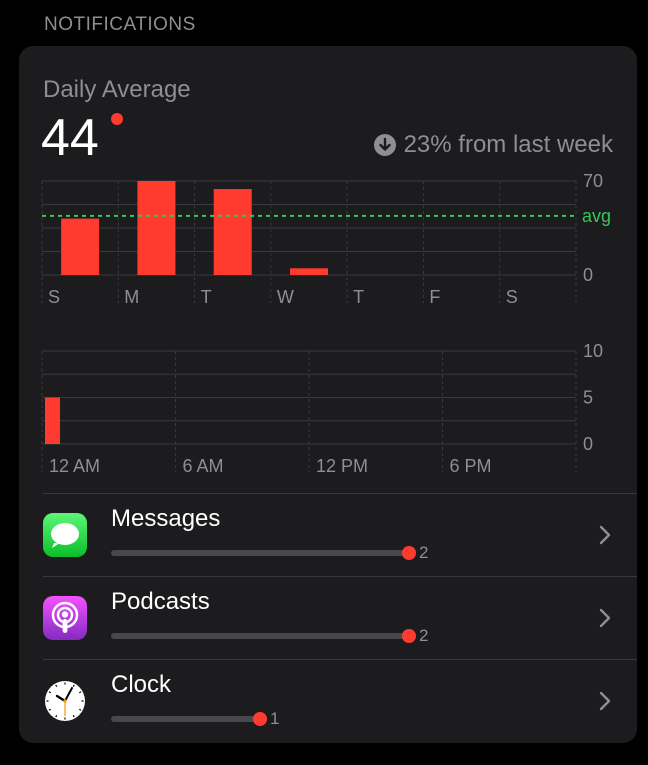 Image resolution: width=648 pixels, height=765 pixels. I want to click on hourly-time-label: 6 PM, so click(471, 466).